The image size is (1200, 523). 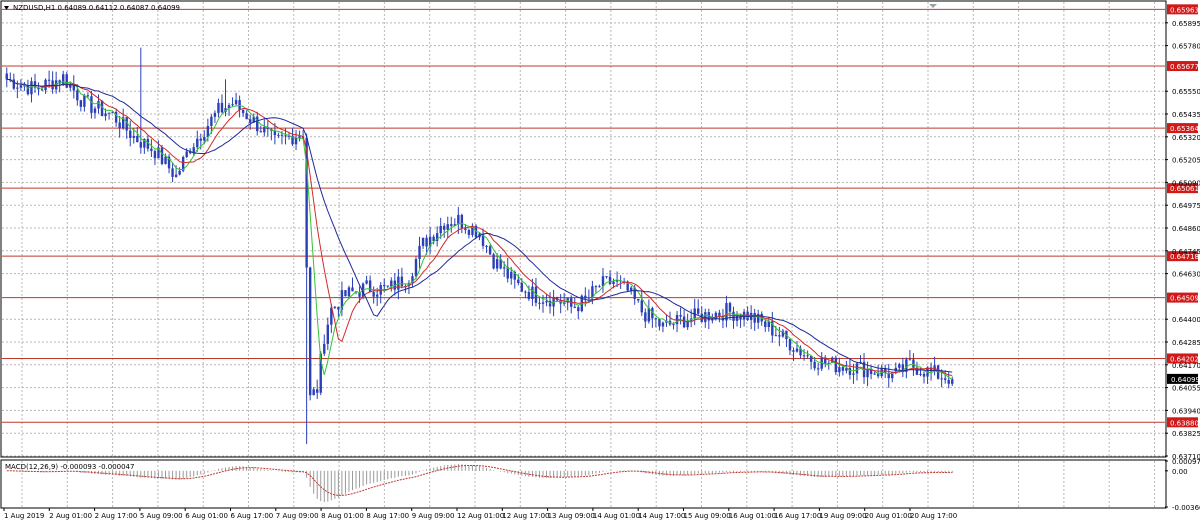 What do you see at coordinates (1186, 389) in the screenshot?
I see `price-tick-label: 0.64055` at bounding box center [1186, 389].